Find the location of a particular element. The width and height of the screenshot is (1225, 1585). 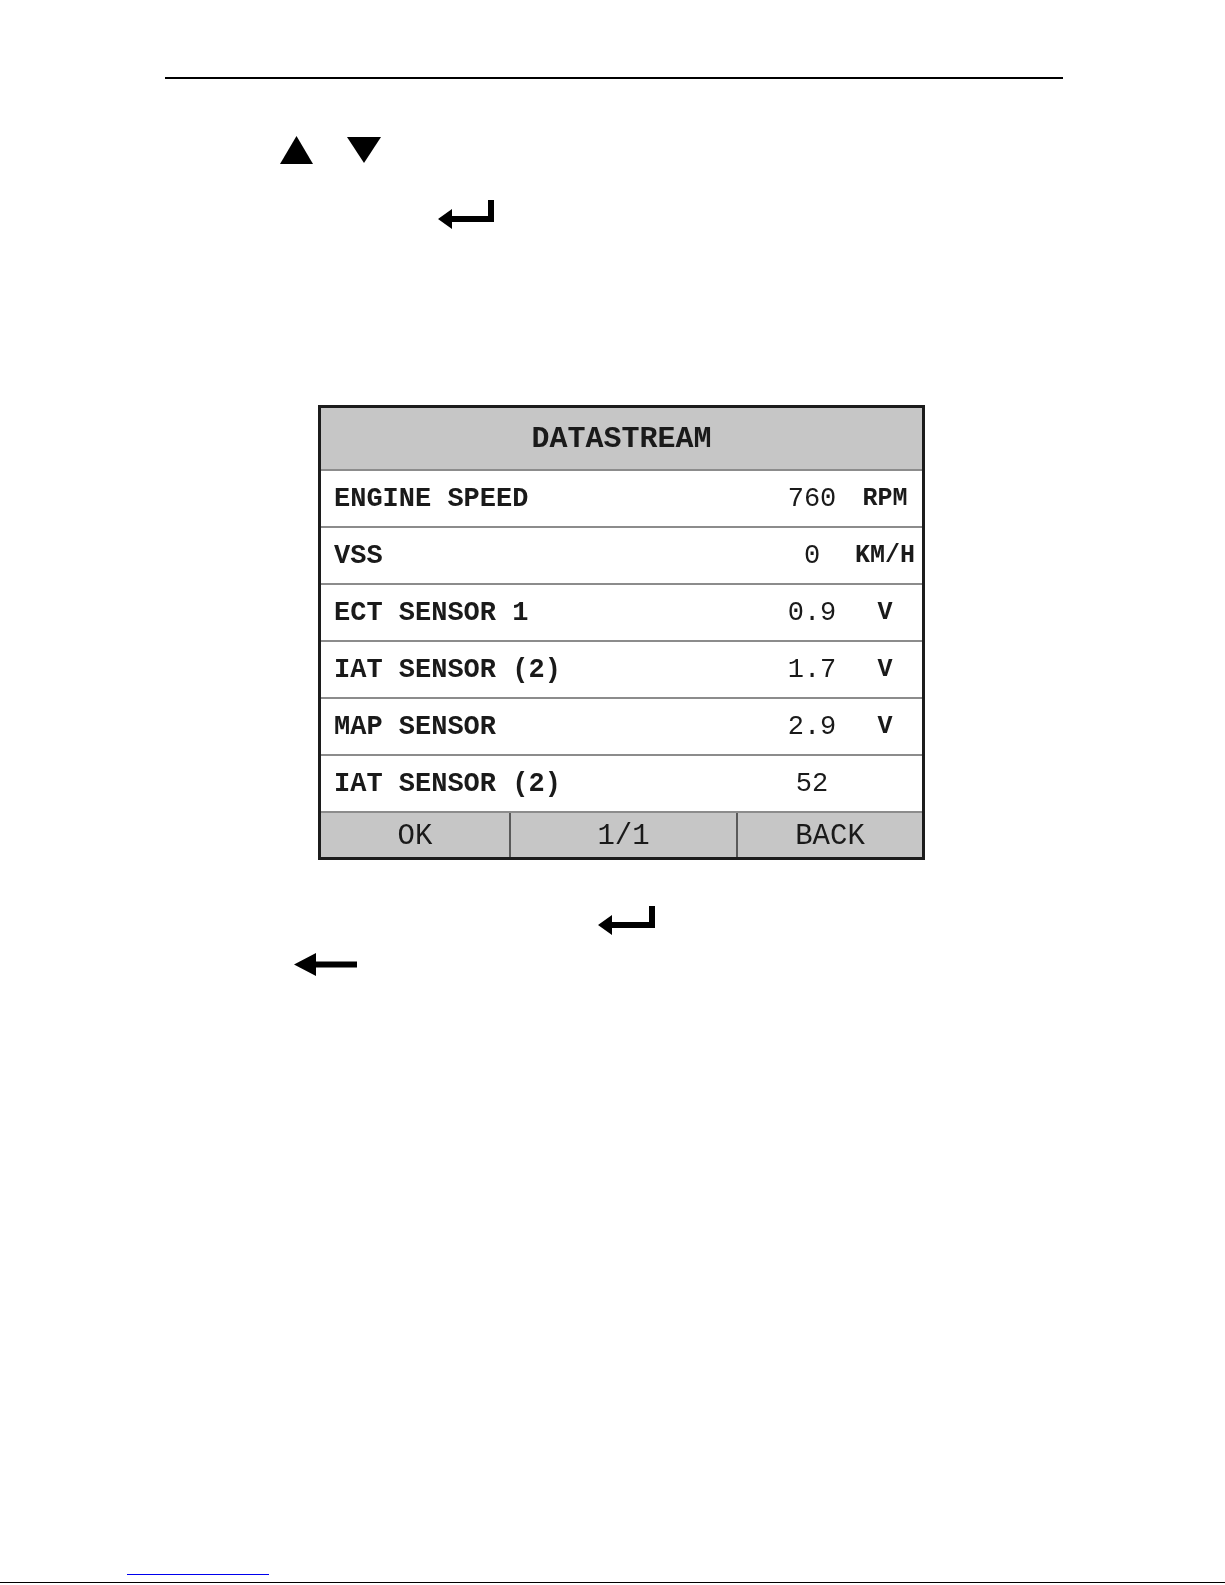

parameter-value: 760 is located at coordinates (812, 498).